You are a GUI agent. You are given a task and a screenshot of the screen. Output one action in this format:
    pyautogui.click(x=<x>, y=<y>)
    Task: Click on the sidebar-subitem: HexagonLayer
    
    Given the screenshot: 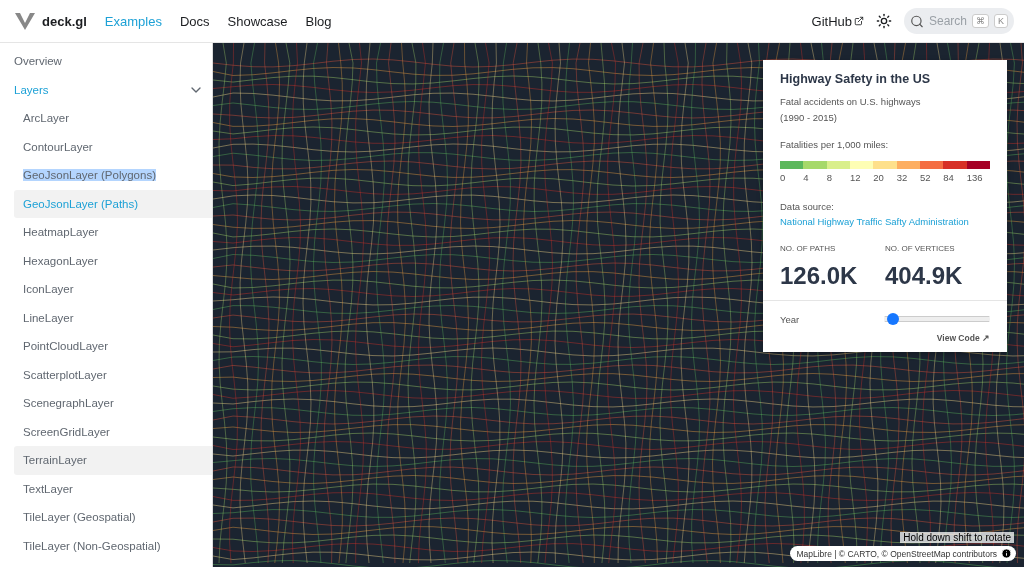 What is the action you would take?
    pyautogui.click(x=113, y=260)
    